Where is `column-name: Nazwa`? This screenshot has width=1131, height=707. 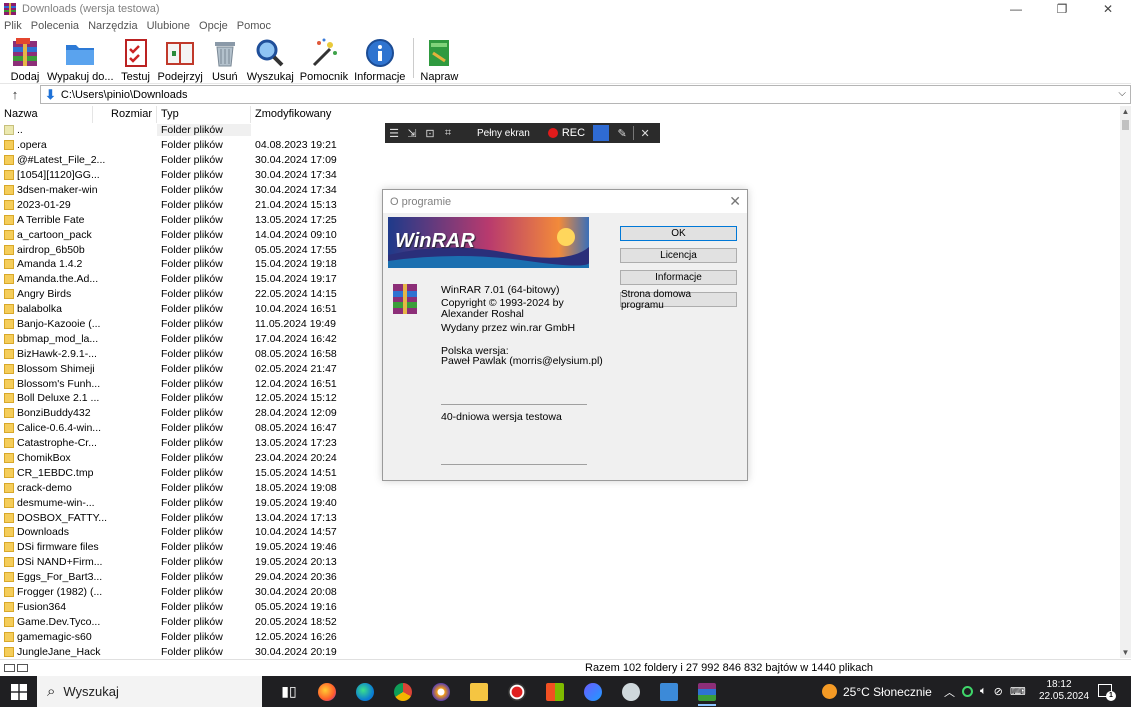 column-name: Nazwa is located at coordinates (46, 114).